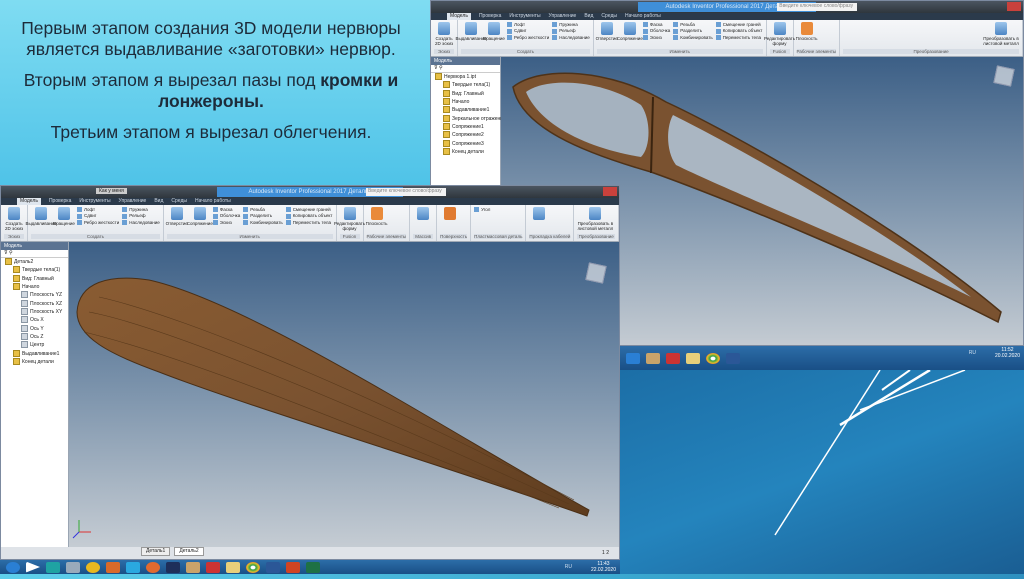 This screenshot has height=579, width=1024. What do you see at coordinates (571, 30) in the screenshot?
I see `emboss-button: Рельеф` at bounding box center [571, 30].